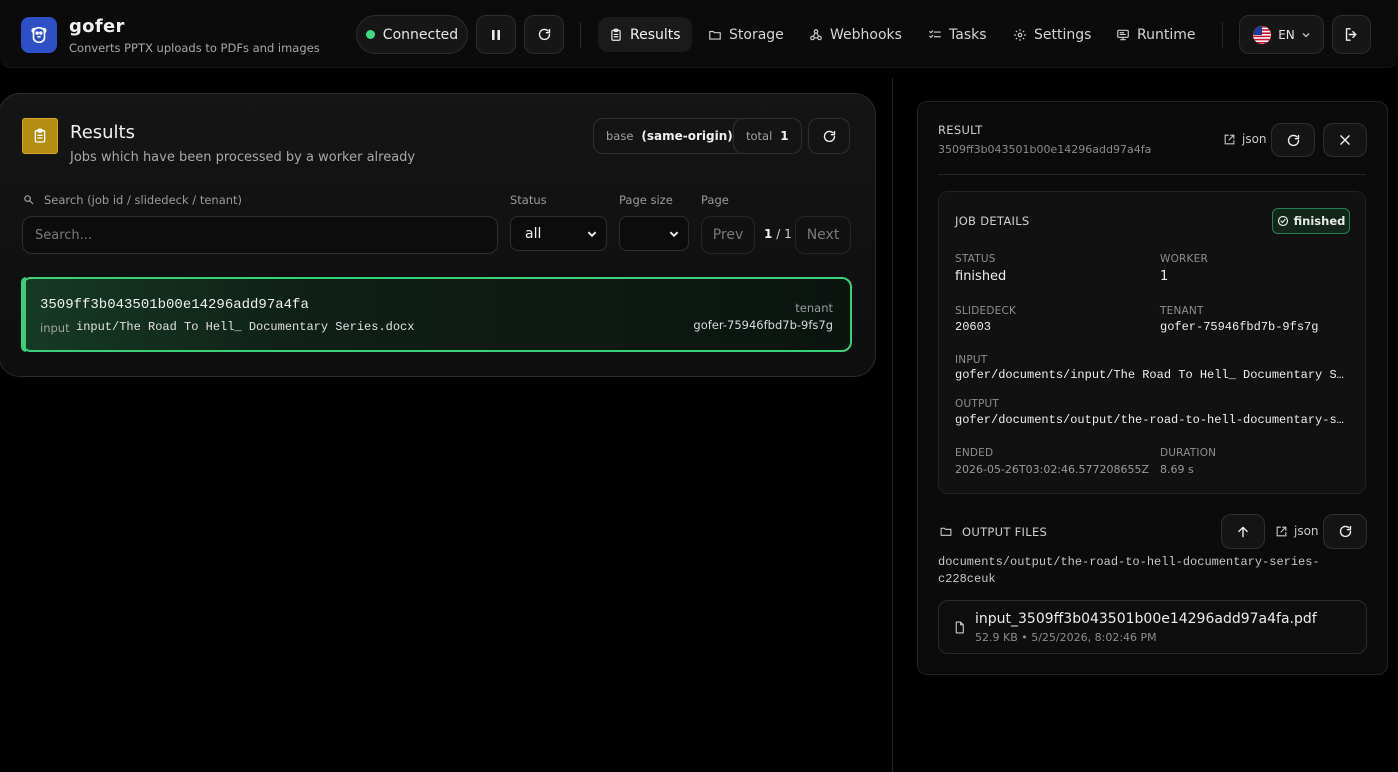 The height and width of the screenshot is (772, 1398). I want to click on slidedeck-key: SLIDEDECK, so click(986, 311).